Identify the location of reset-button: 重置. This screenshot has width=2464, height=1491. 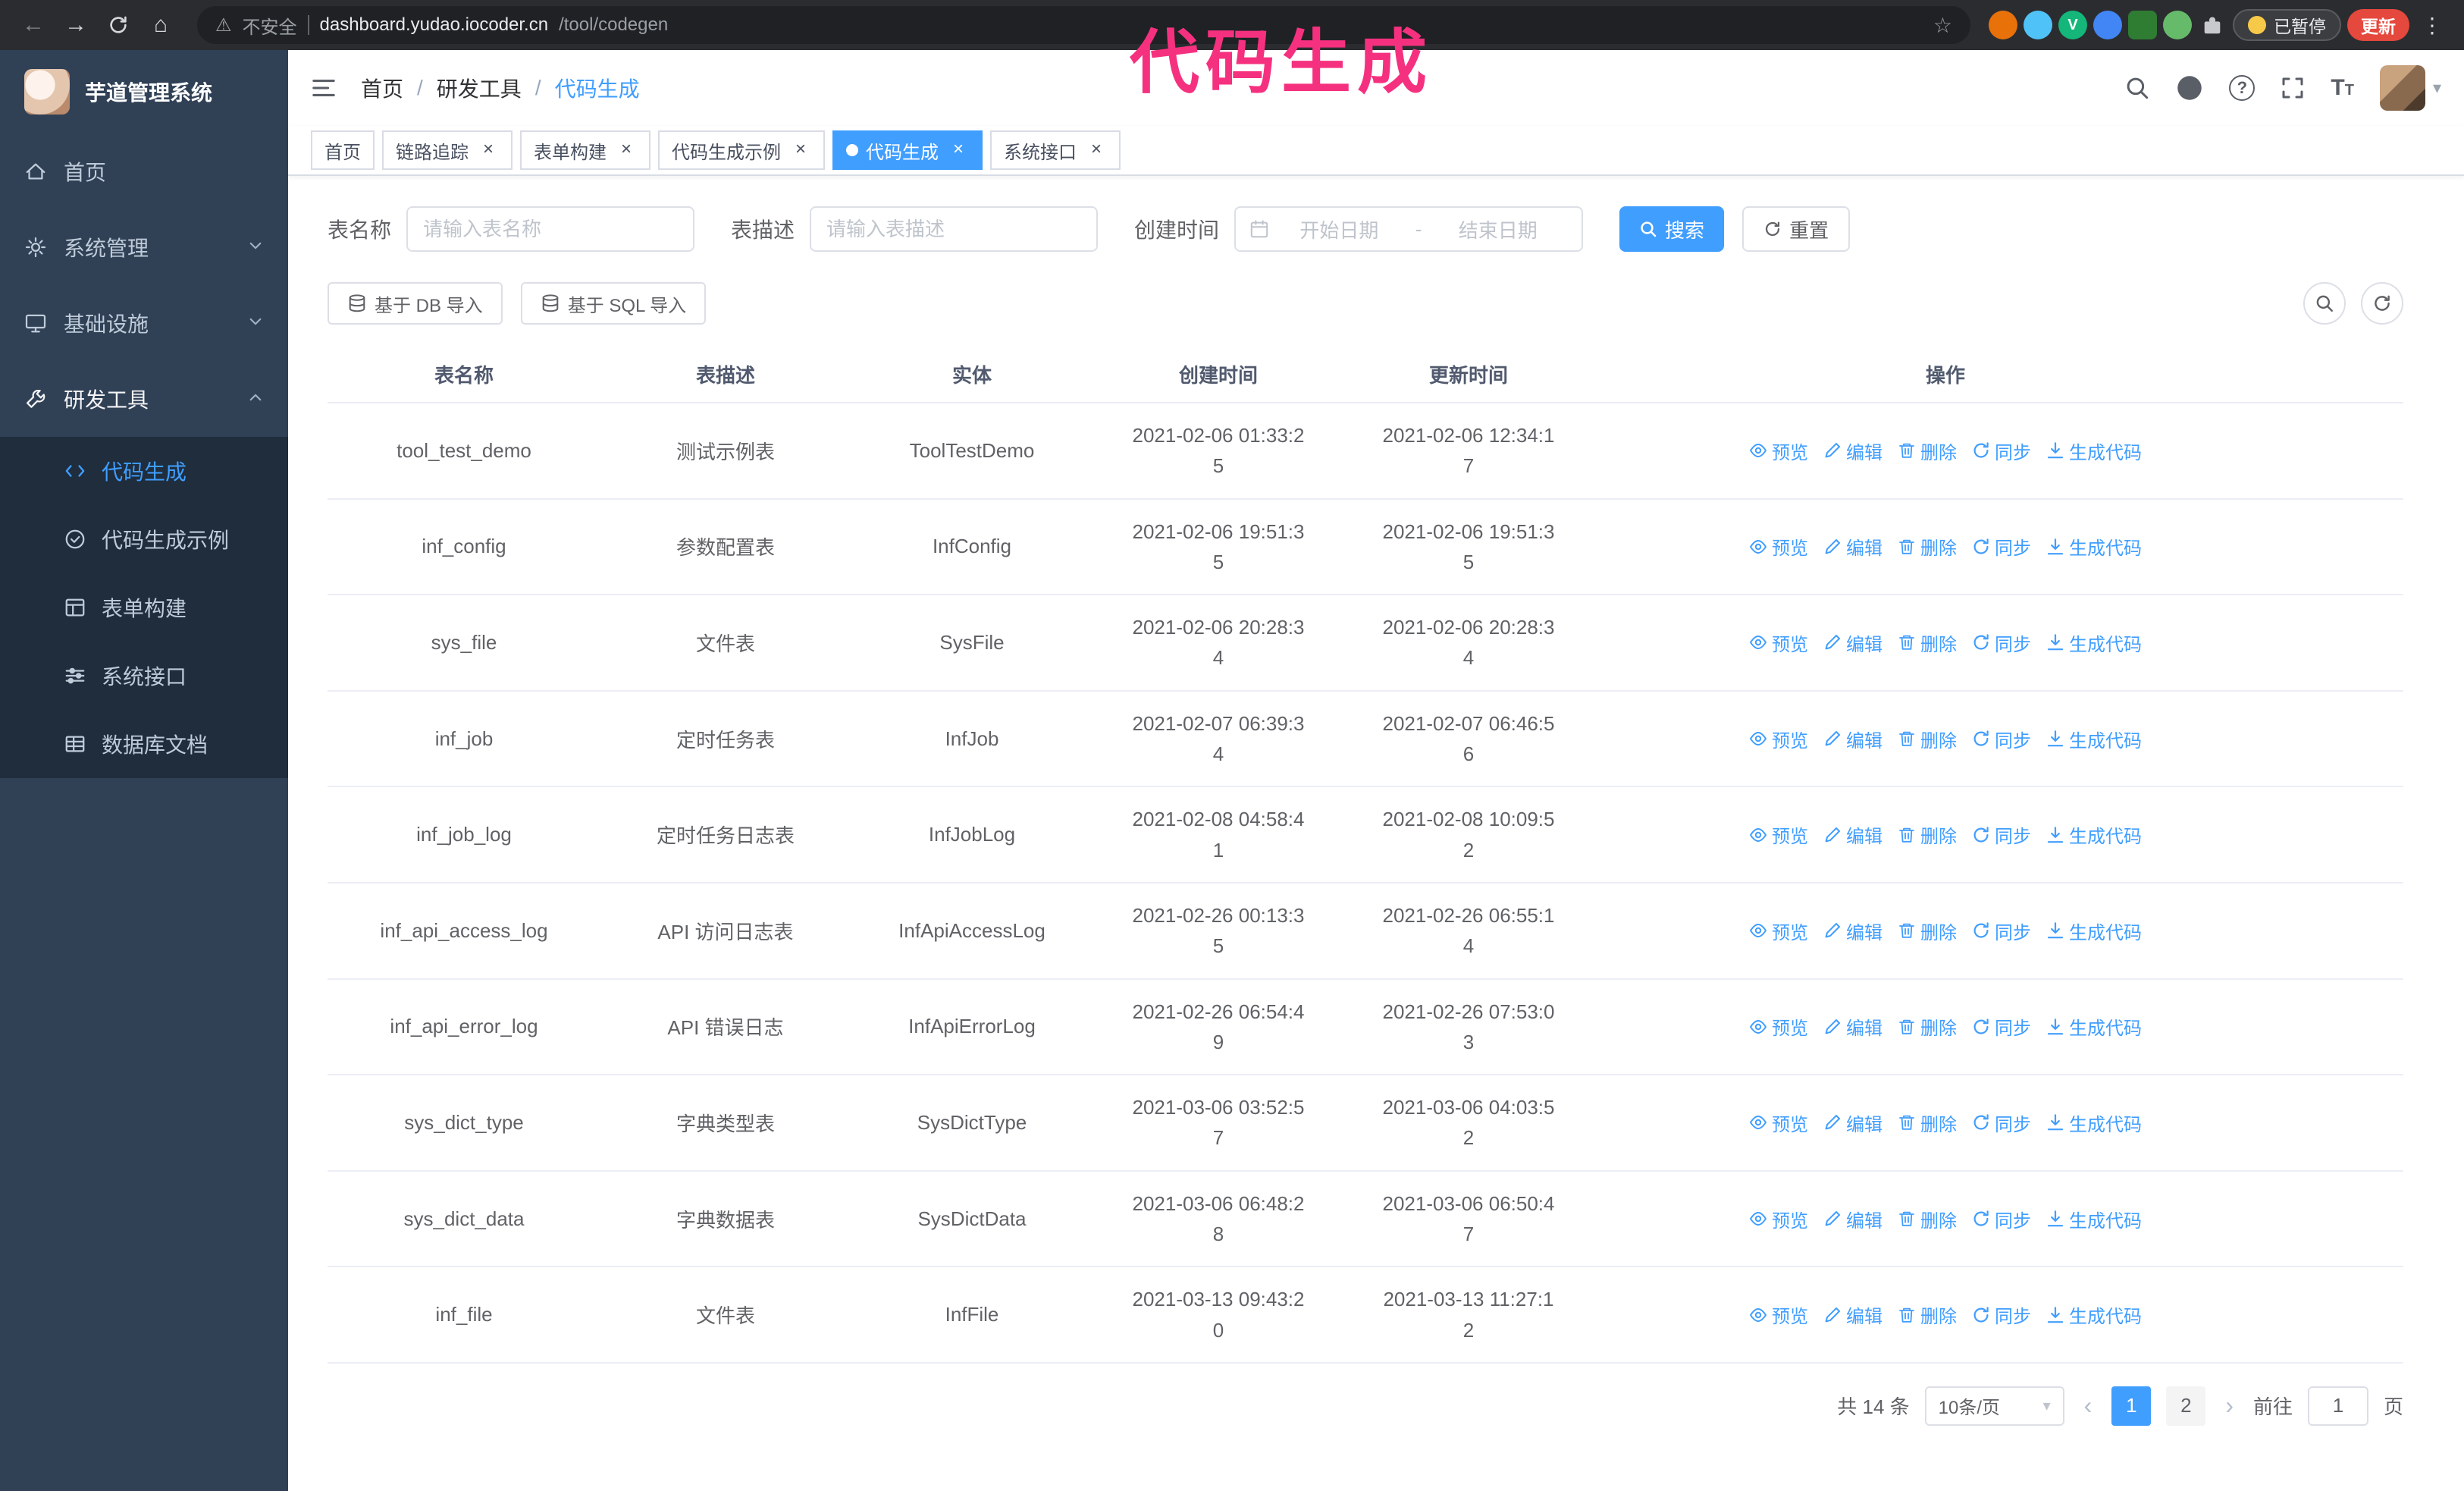
(1796, 229).